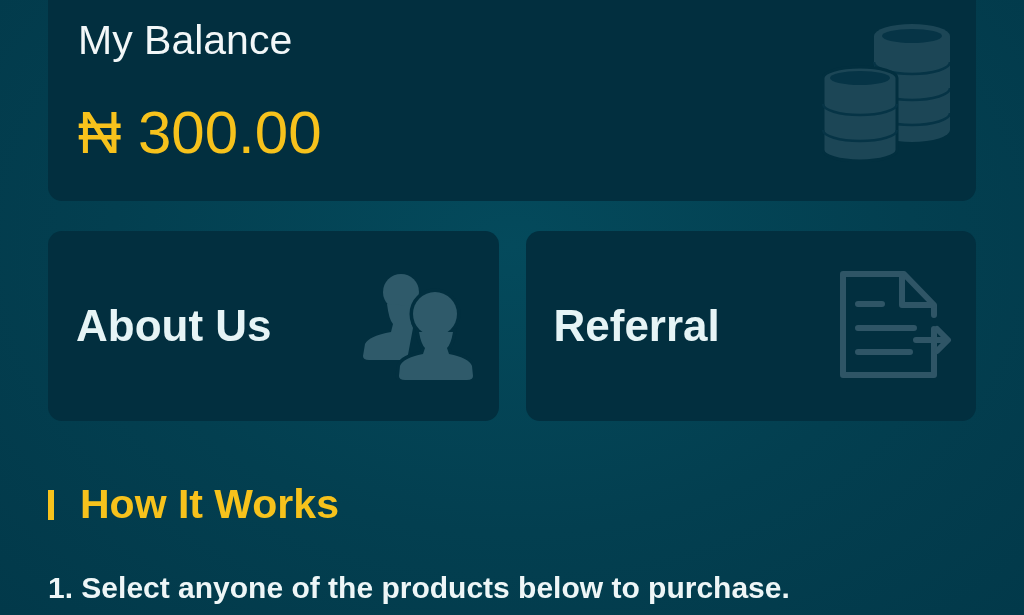 Image resolution: width=1024 pixels, height=615 pixels. Describe the element at coordinates (51, 505) in the screenshot. I see `heading-bar-icon` at that location.